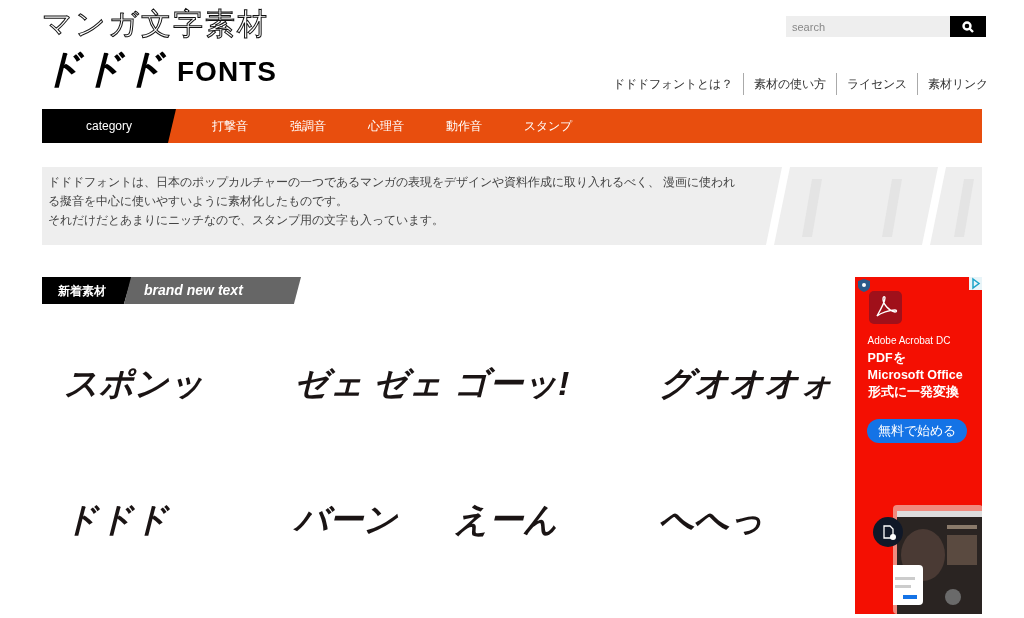 This screenshot has height=618, width=1024. I want to click on material-thumbnail: グオオオォ, so click(746, 383).